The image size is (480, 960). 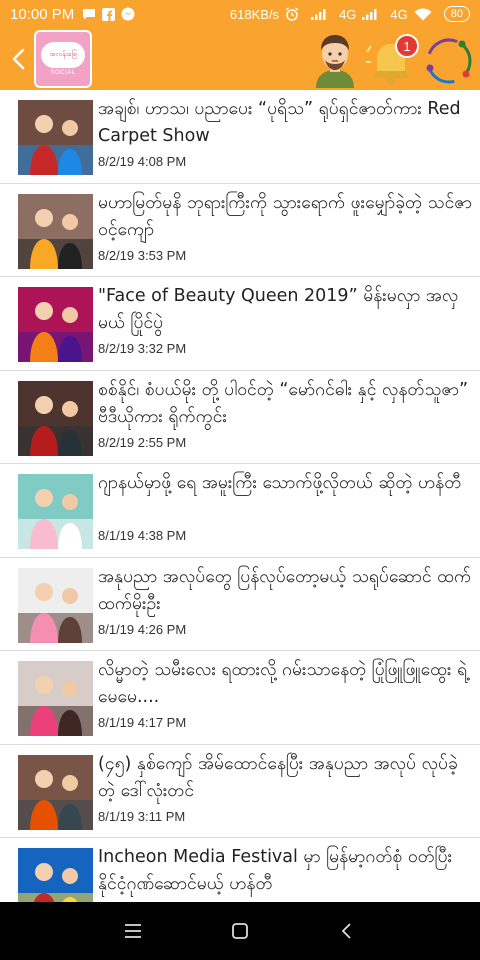 What do you see at coordinates (63, 73) in the screenshot?
I see `logo-subtext: SOCIAL` at bounding box center [63, 73].